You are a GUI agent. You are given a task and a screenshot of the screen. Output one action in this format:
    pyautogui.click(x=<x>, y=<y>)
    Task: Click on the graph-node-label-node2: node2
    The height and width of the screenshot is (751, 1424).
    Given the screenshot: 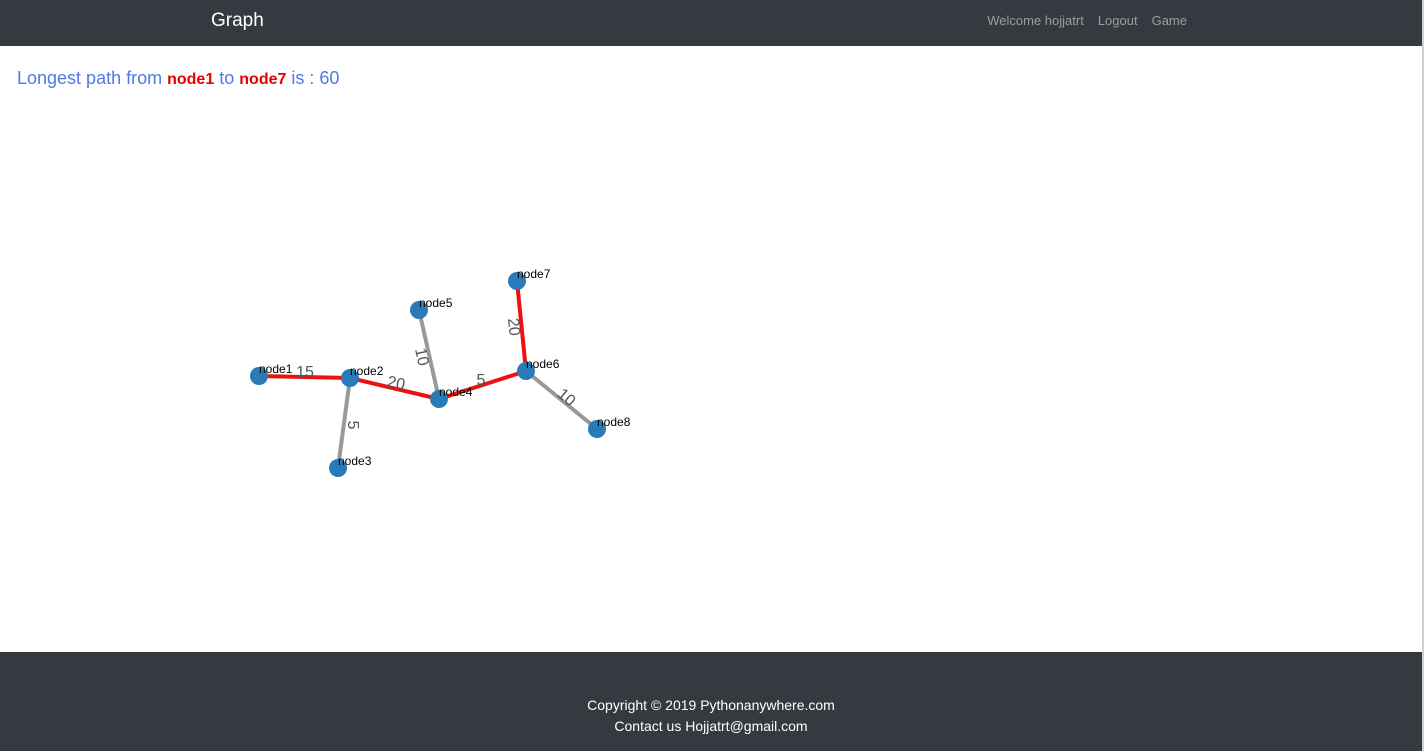 What is the action you would take?
    pyautogui.click(x=367, y=371)
    